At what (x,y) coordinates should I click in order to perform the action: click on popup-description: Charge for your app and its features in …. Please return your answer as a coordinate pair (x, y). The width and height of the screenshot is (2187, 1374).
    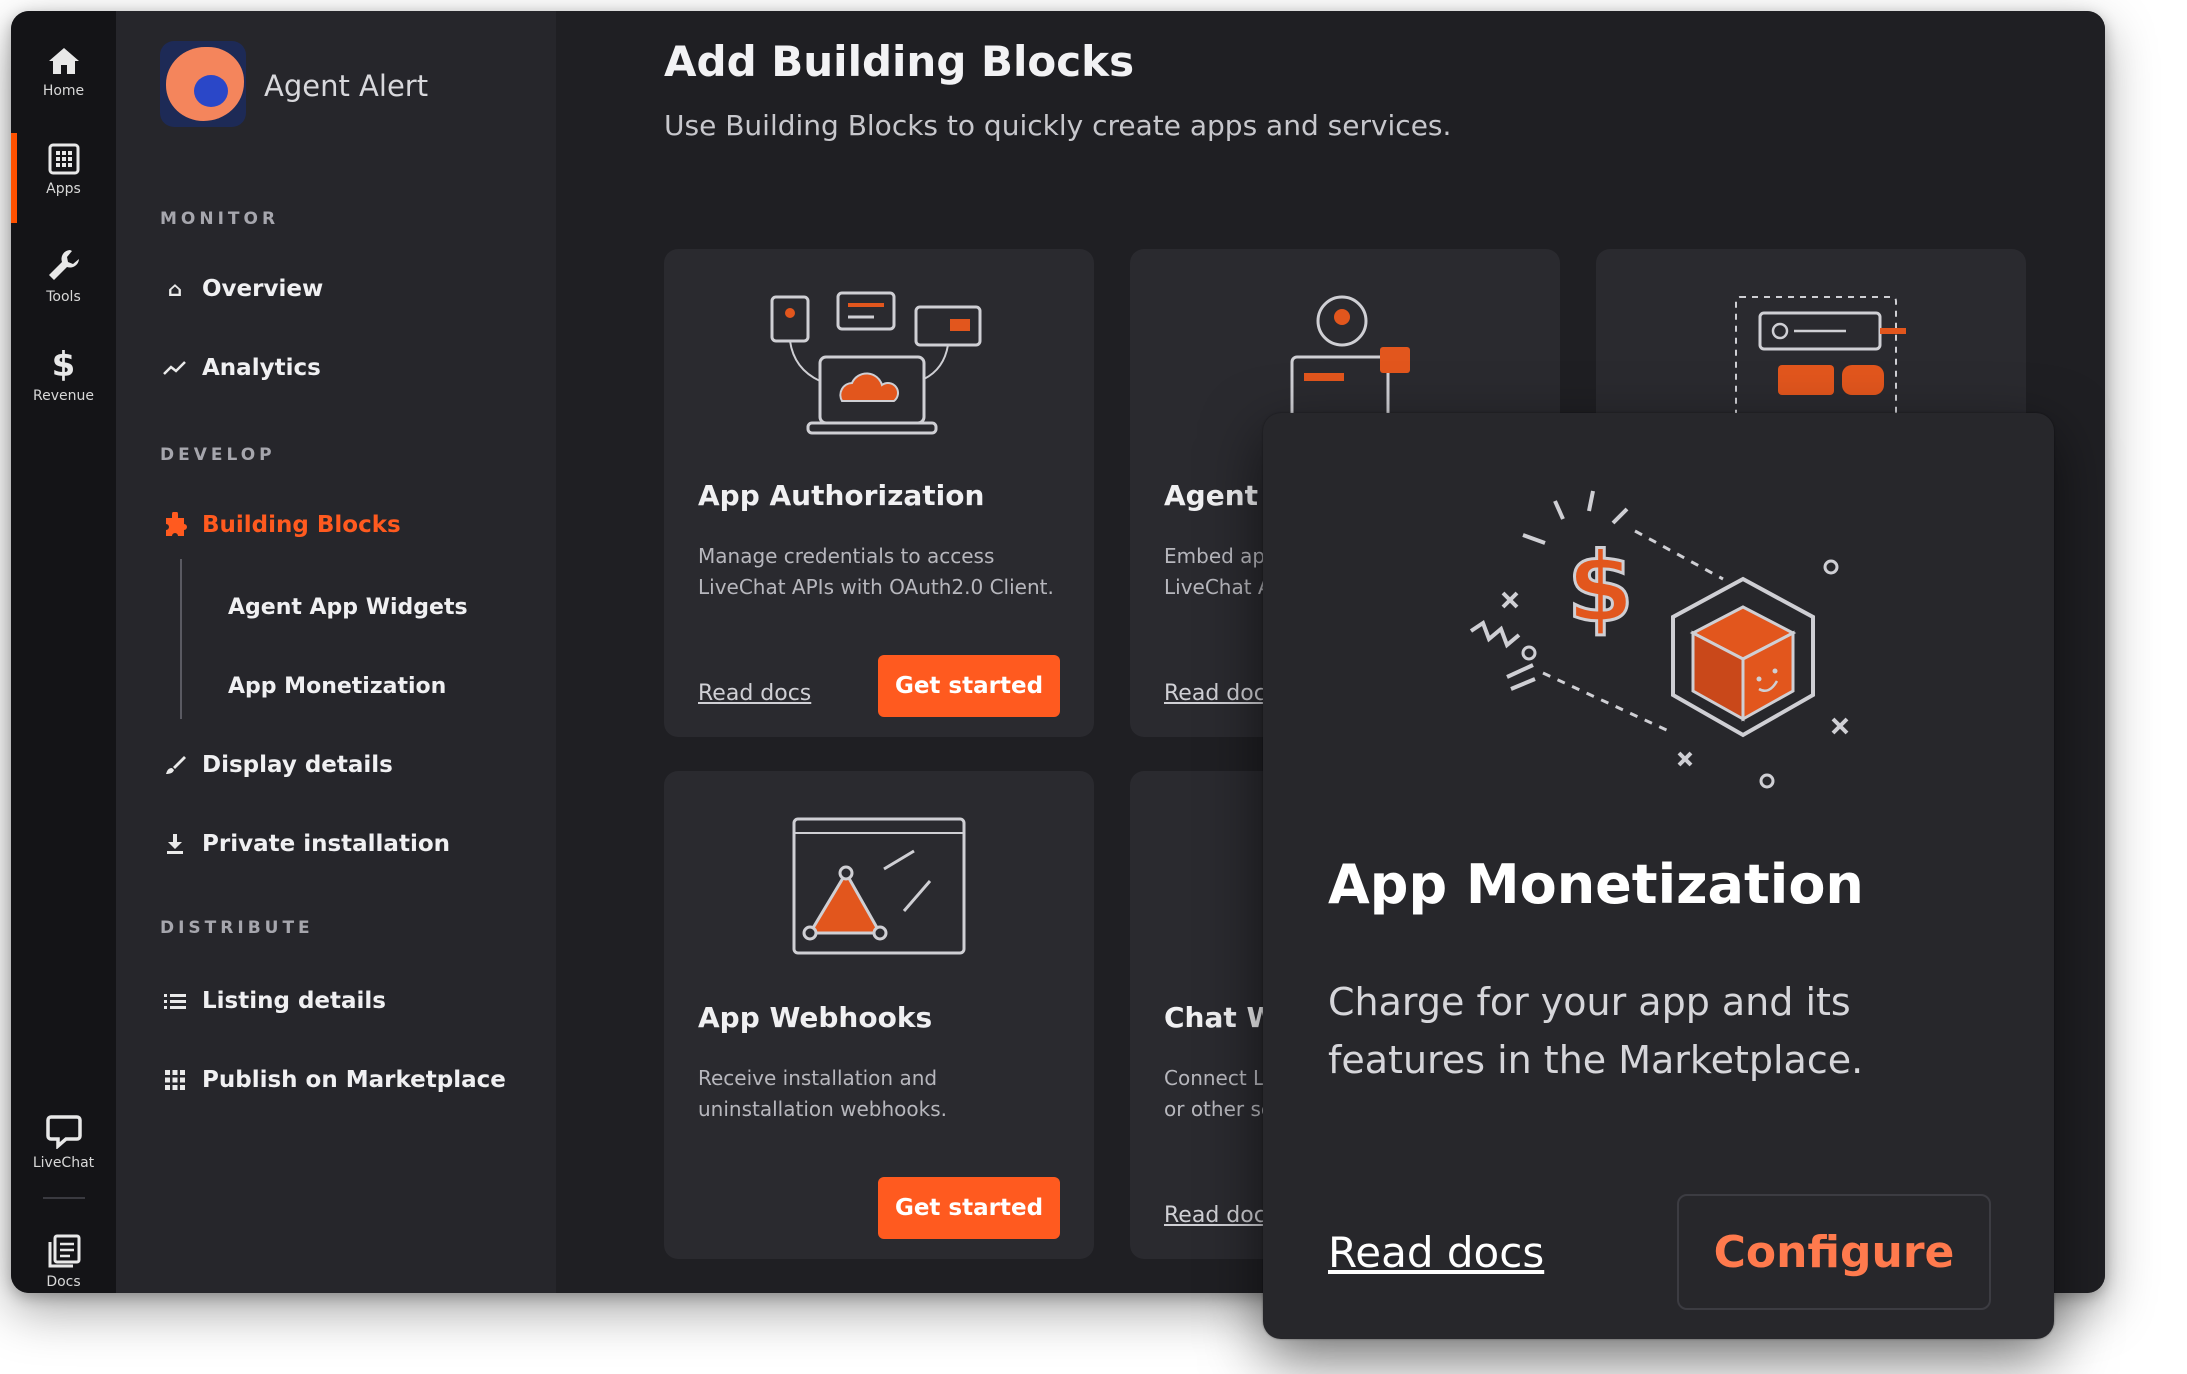
    Looking at the image, I should click on (1596, 1031).